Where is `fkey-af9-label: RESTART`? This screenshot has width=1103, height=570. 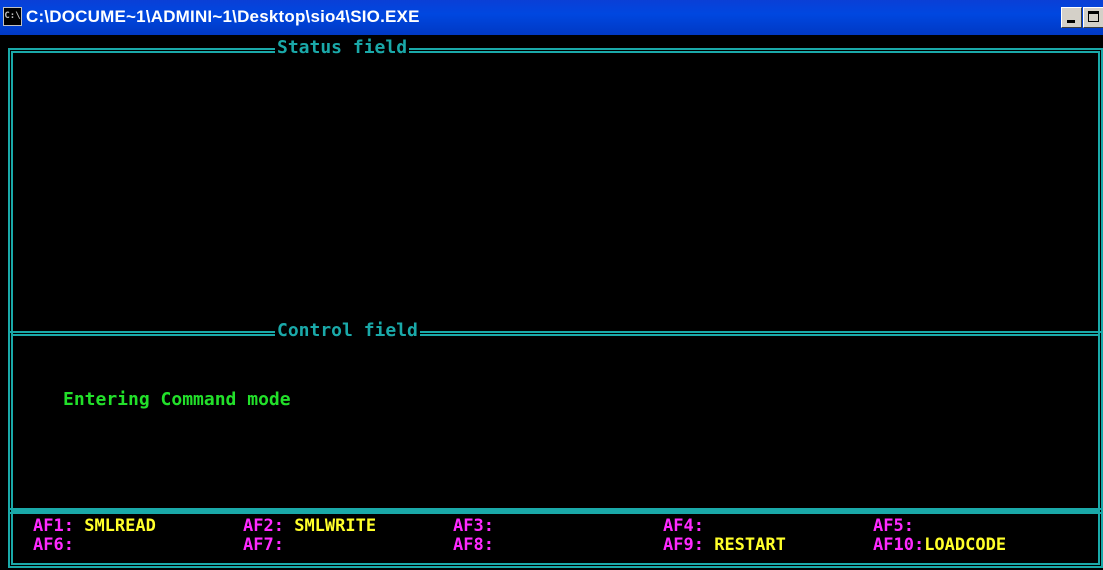
fkey-af9-label: RESTART is located at coordinates (750, 545).